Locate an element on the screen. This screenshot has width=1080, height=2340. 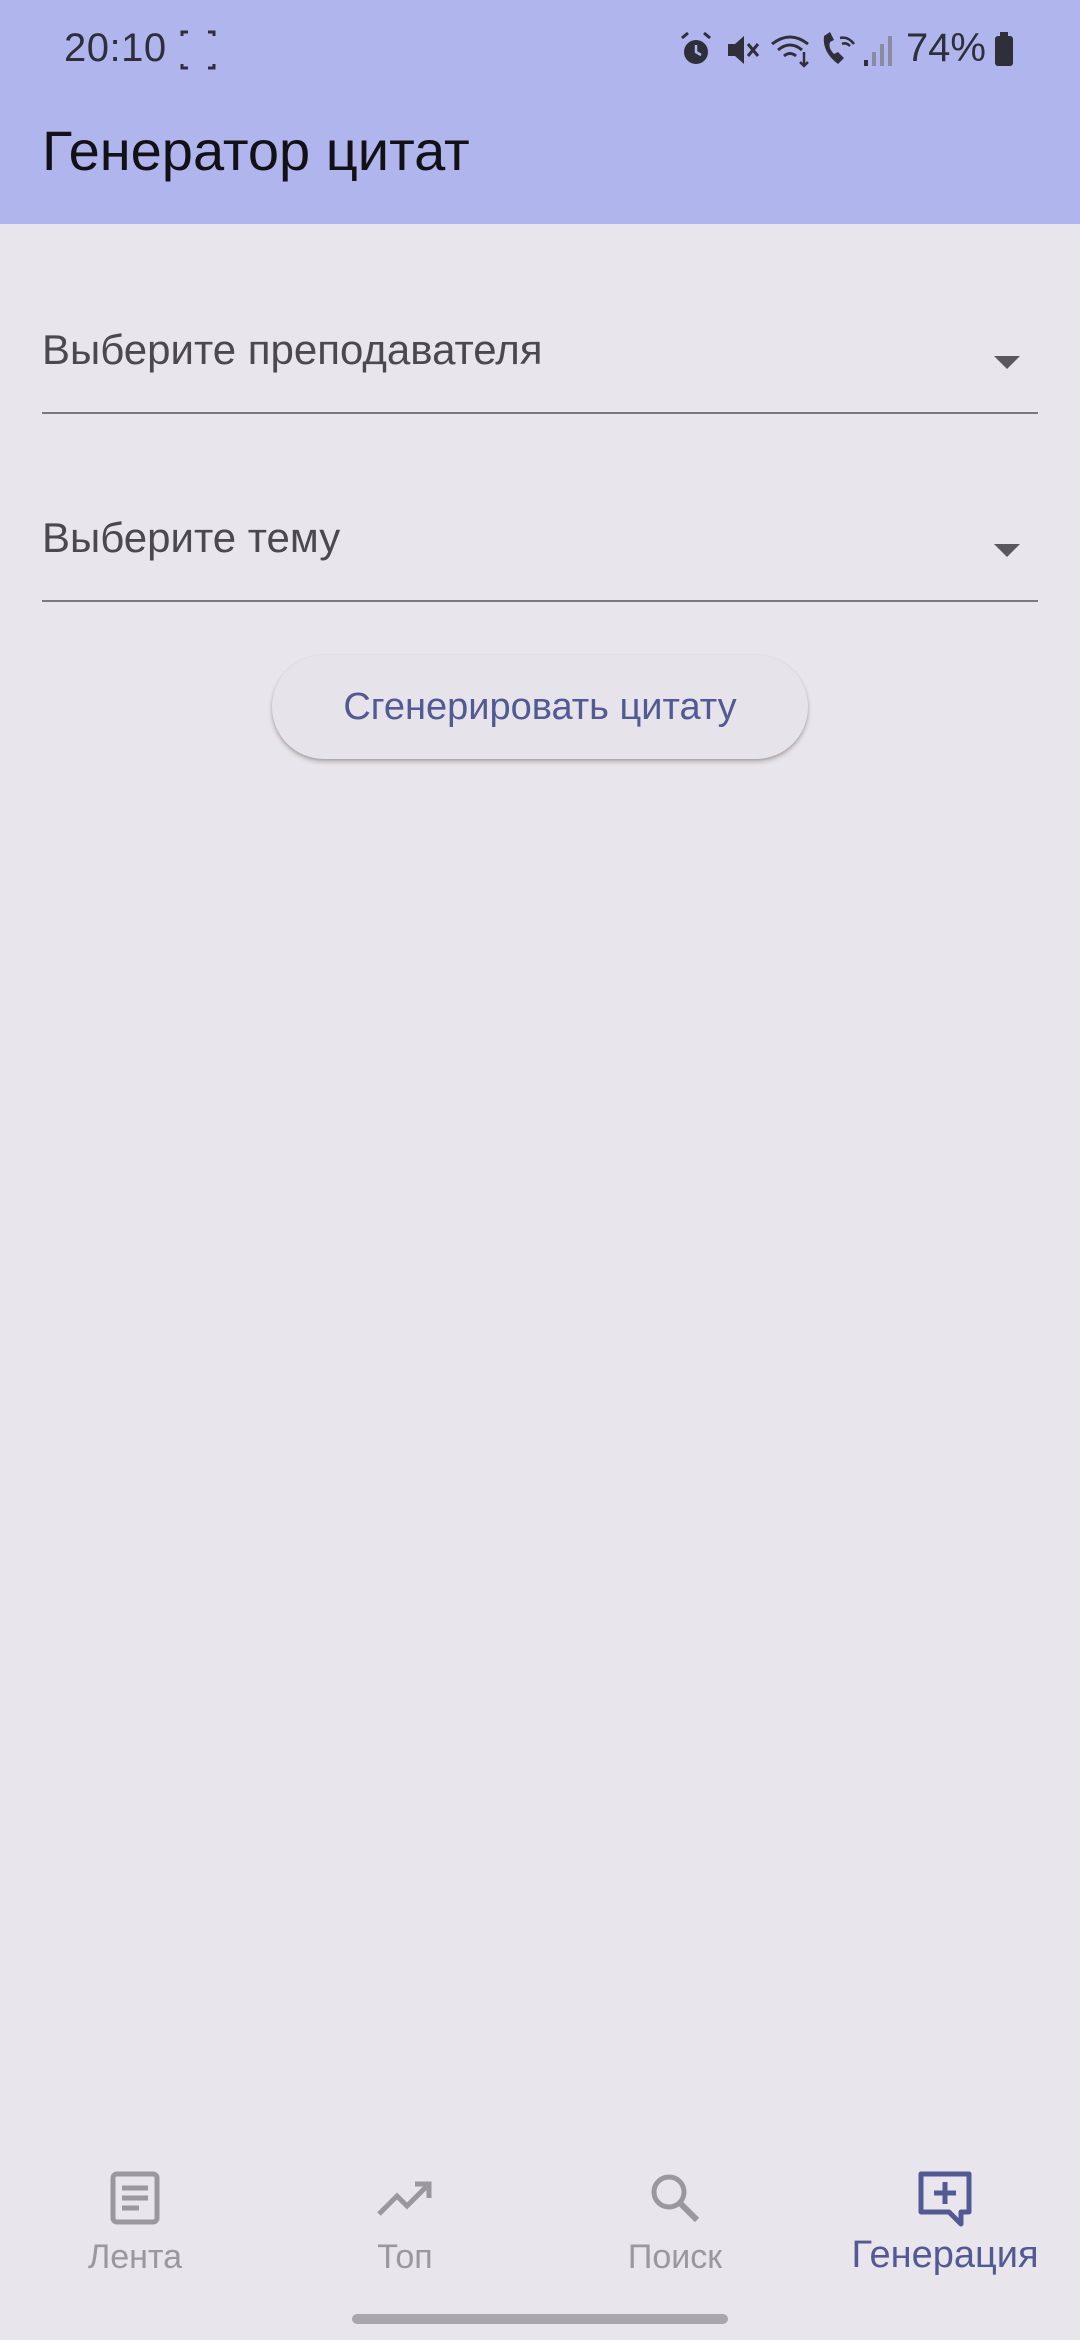
topic-select-placeholder: Выберите тему is located at coordinates (191, 537).